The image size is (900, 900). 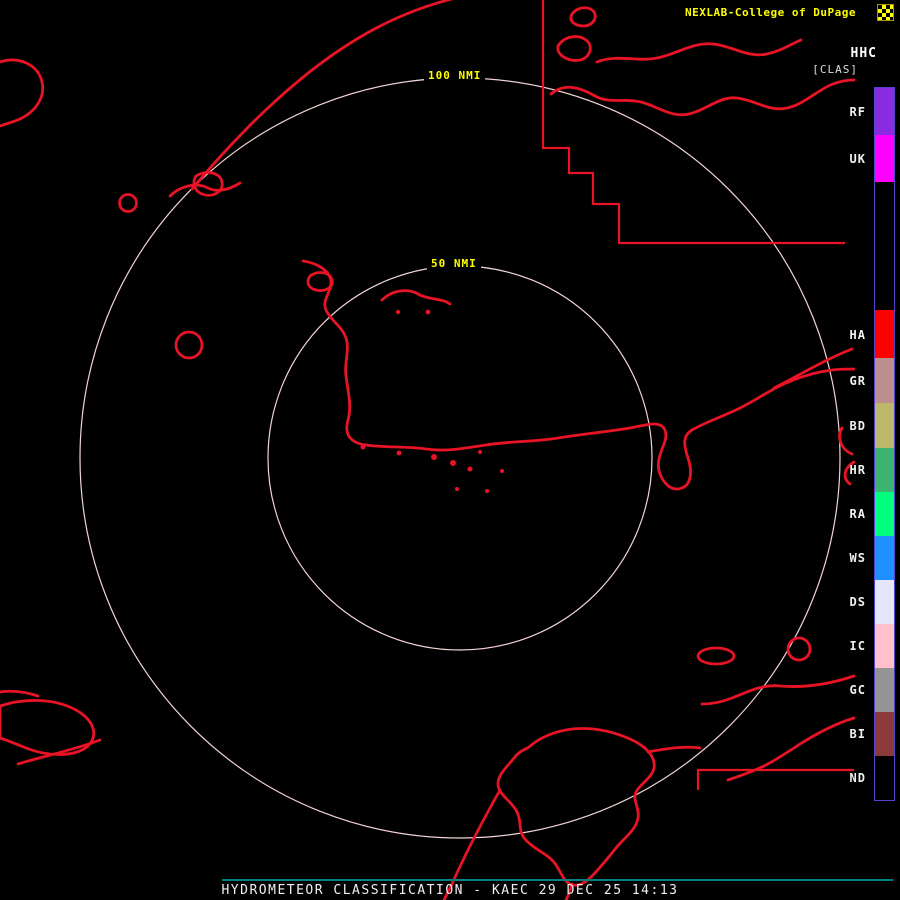 I want to click on legend-swatch-nd, so click(x=884, y=778).